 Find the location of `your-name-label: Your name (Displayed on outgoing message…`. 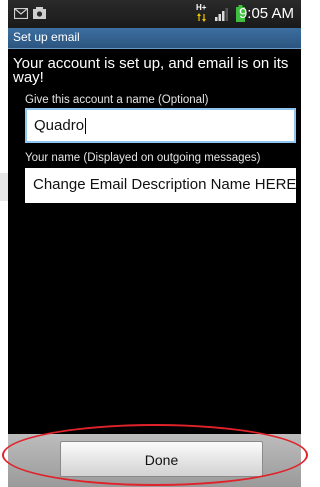

your-name-label: Your name (Displayed on outgoing message… is located at coordinates (143, 158).